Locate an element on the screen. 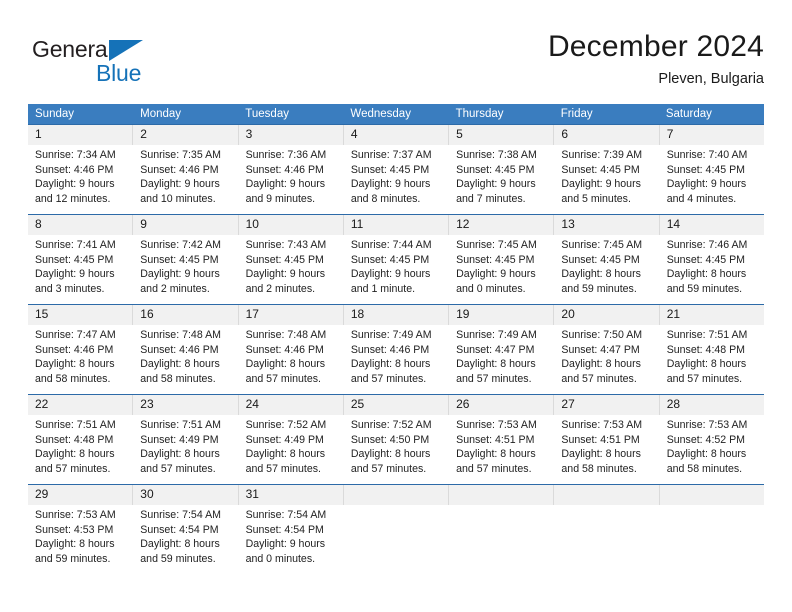  daylight-text-cont: and 2 minutes. is located at coordinates (280, 288).